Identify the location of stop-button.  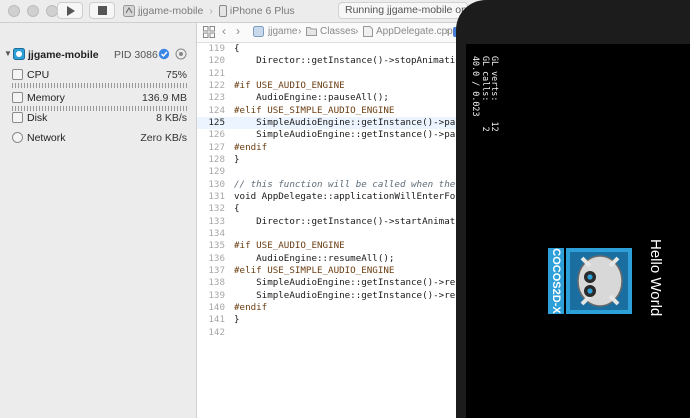
(102, 10).